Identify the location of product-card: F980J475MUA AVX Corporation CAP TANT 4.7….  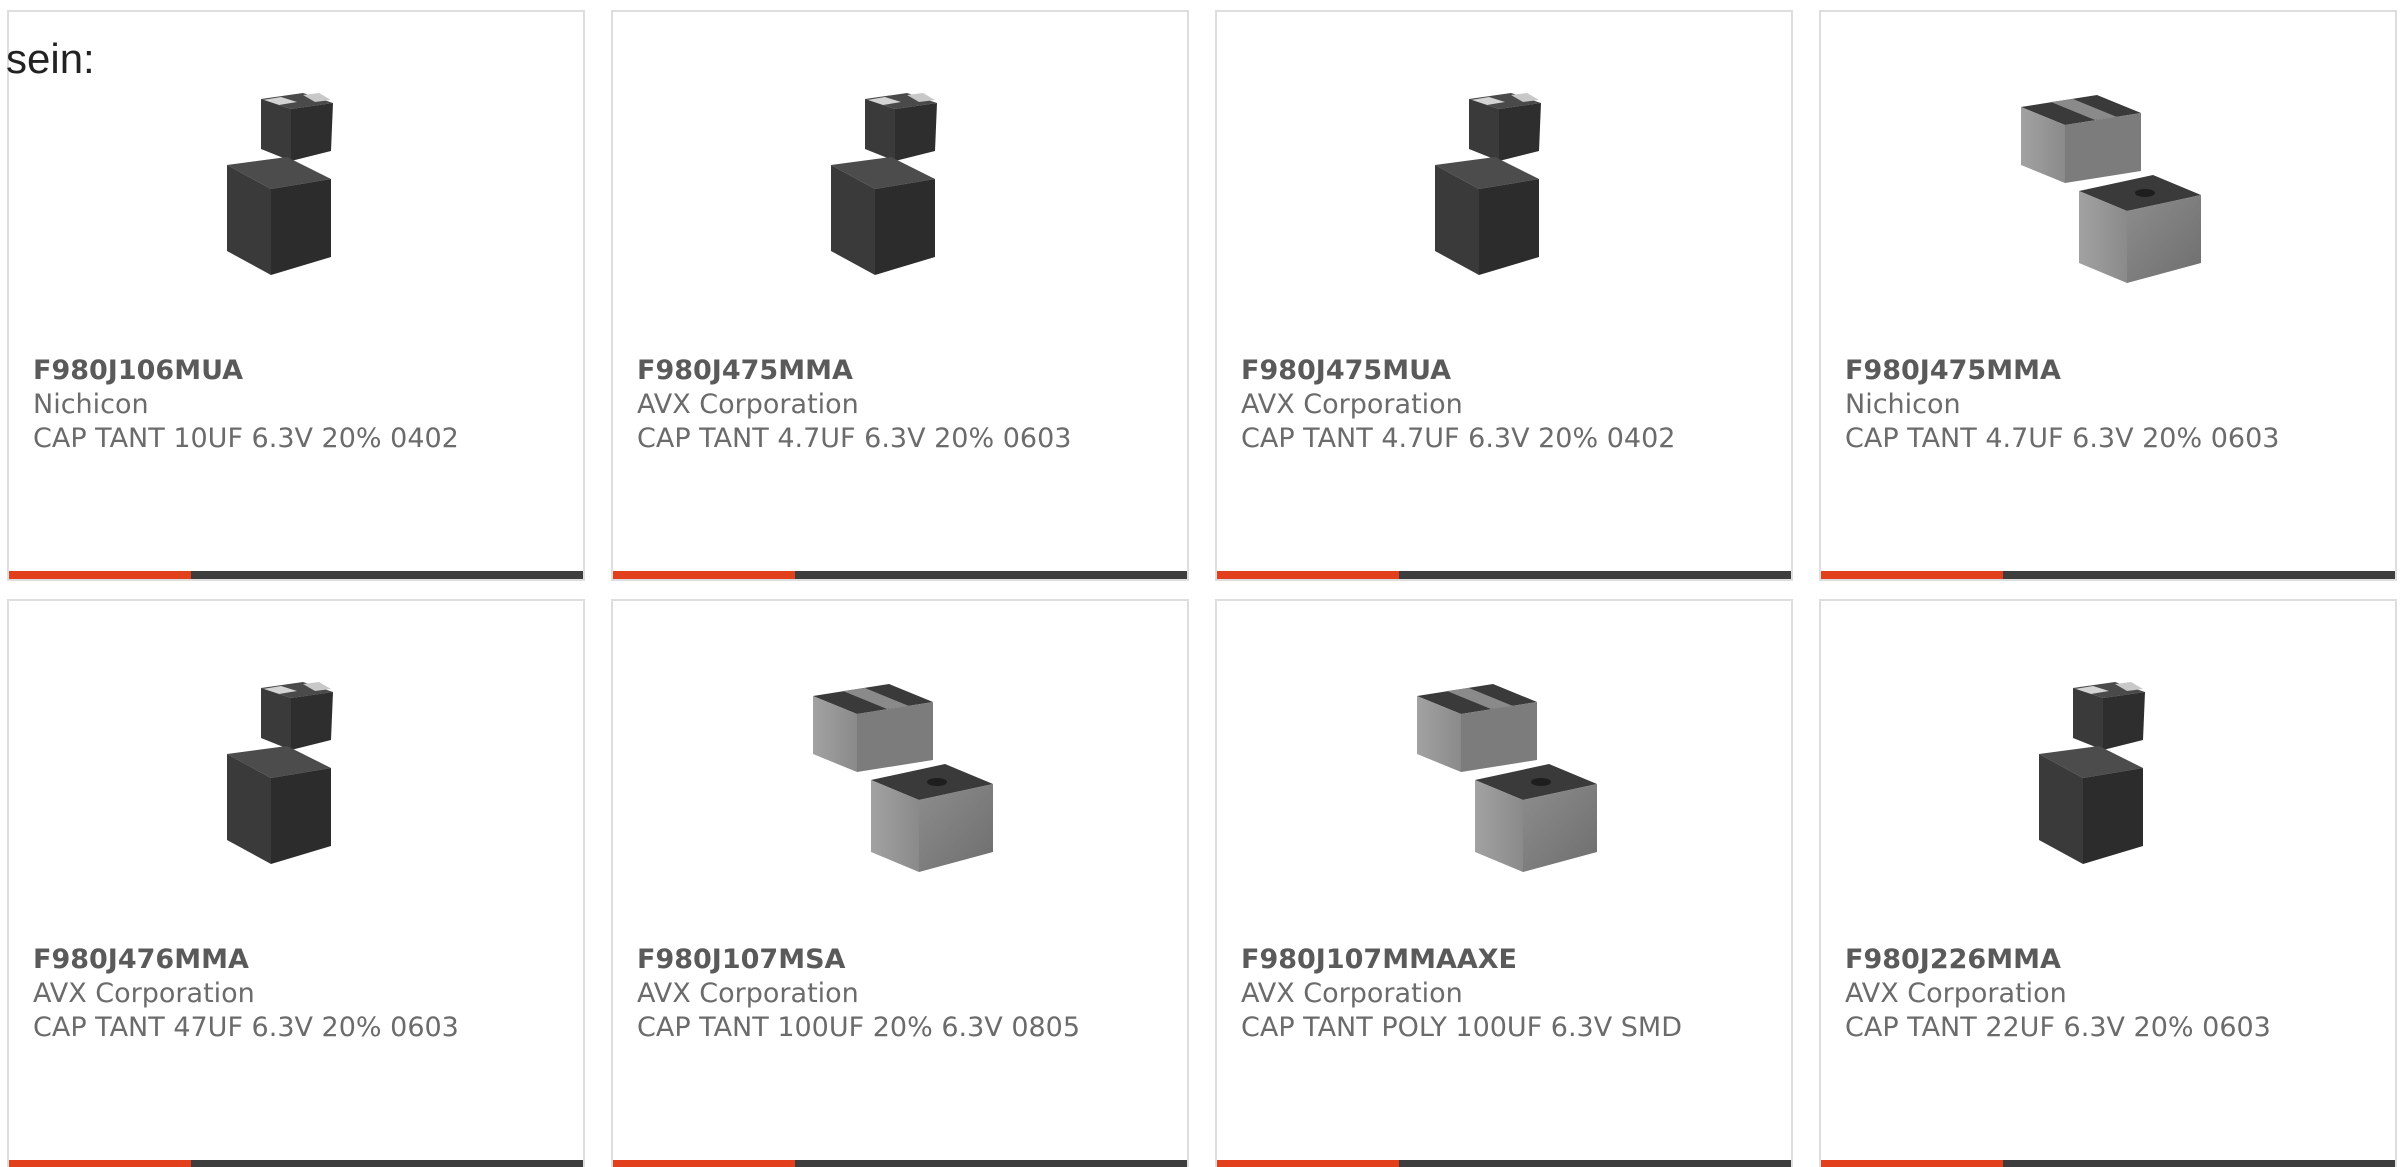
(1504, 295).